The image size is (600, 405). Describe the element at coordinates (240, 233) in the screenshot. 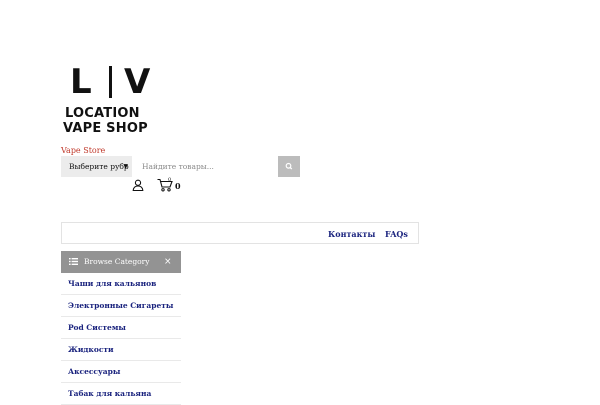

I see `main-navigation: Контакты FAQs` at that location.